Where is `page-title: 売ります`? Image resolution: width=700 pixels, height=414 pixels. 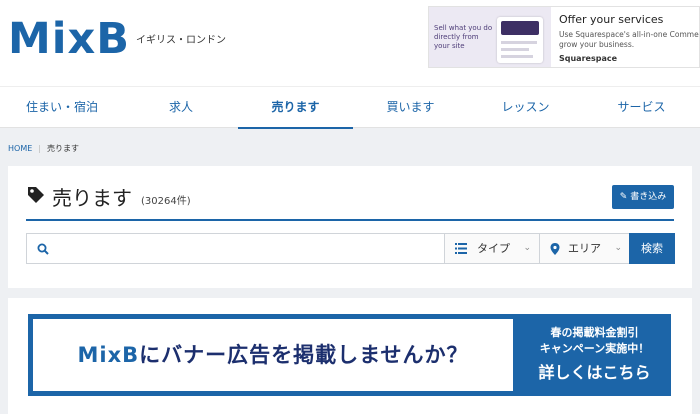
page-title: 売ります is located at coordinates (92, 198).